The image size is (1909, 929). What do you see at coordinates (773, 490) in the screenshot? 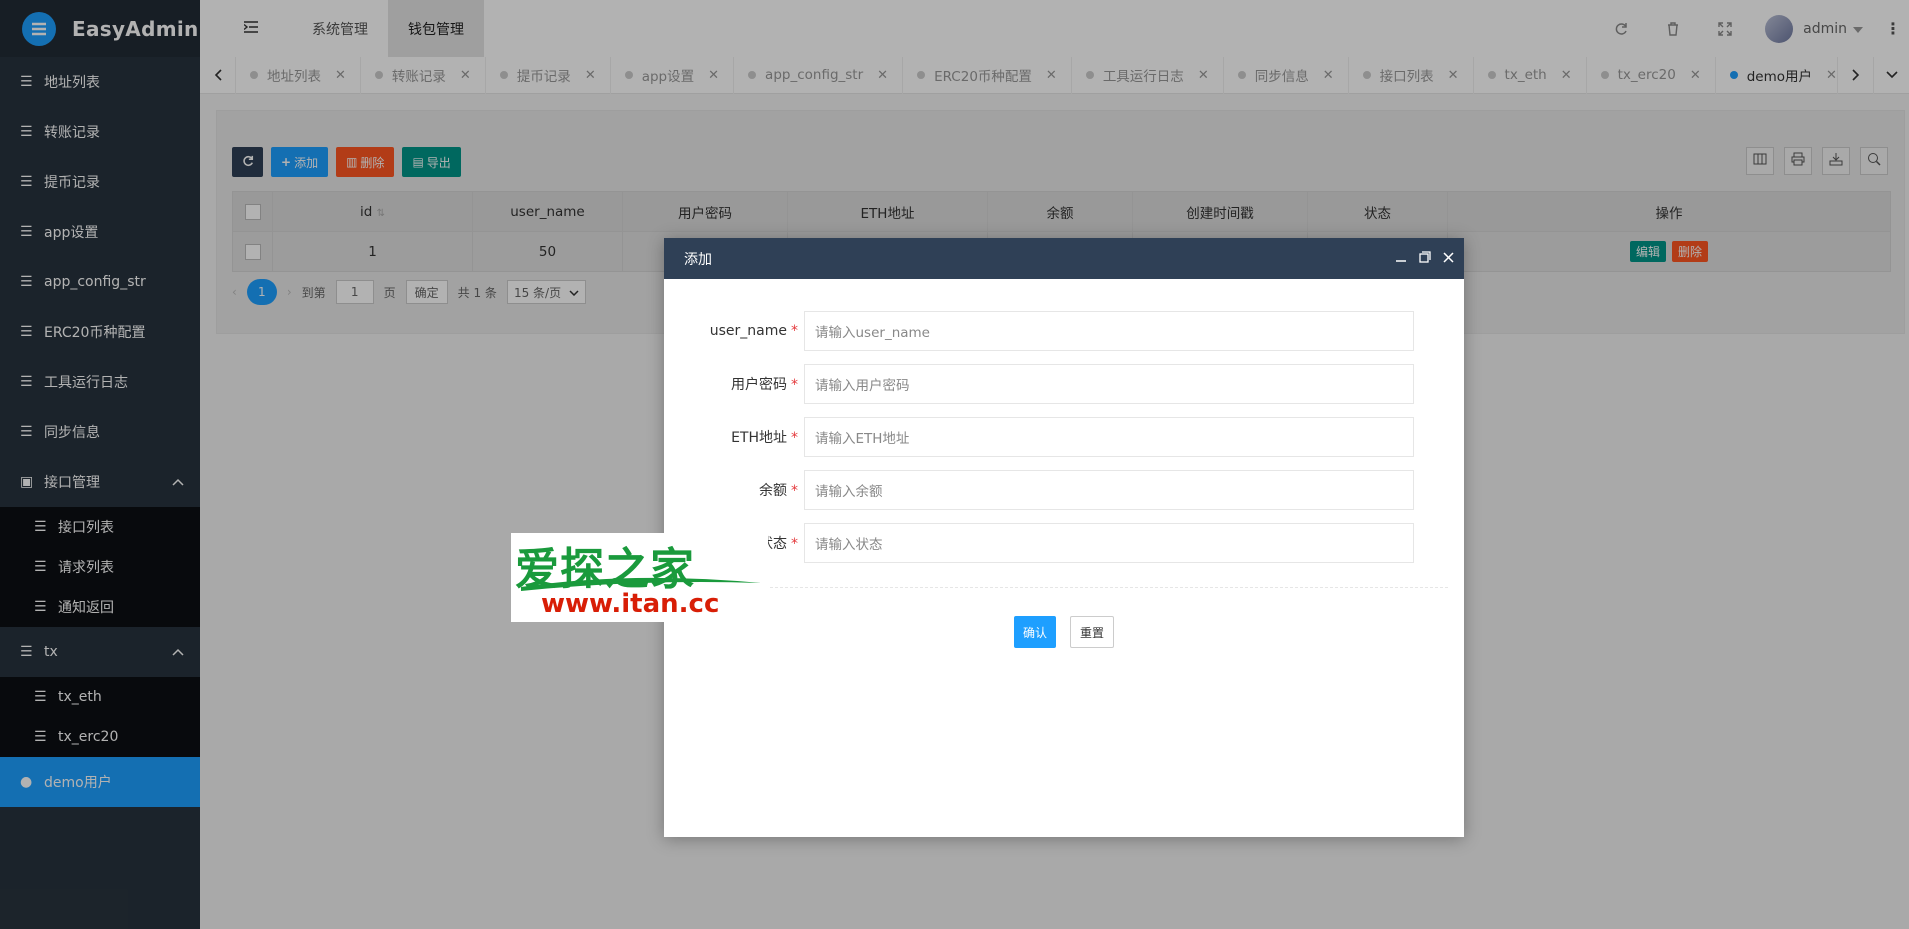
I see `field-label-text: 余额` at bounding box center [773, 490].